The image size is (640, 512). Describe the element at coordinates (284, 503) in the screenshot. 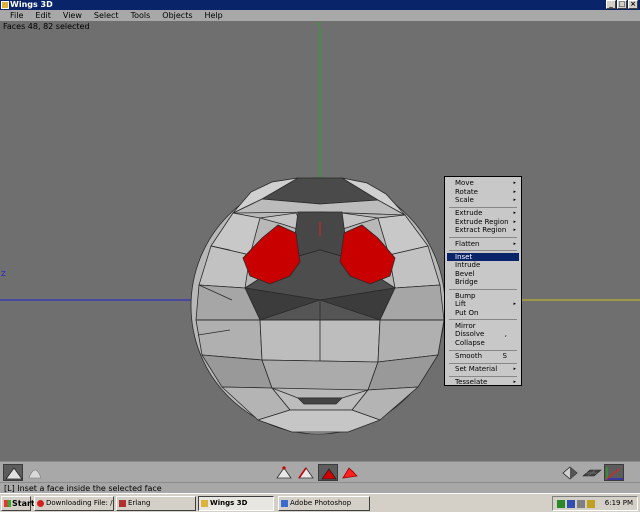

I see `photoshop-icon` at that location.